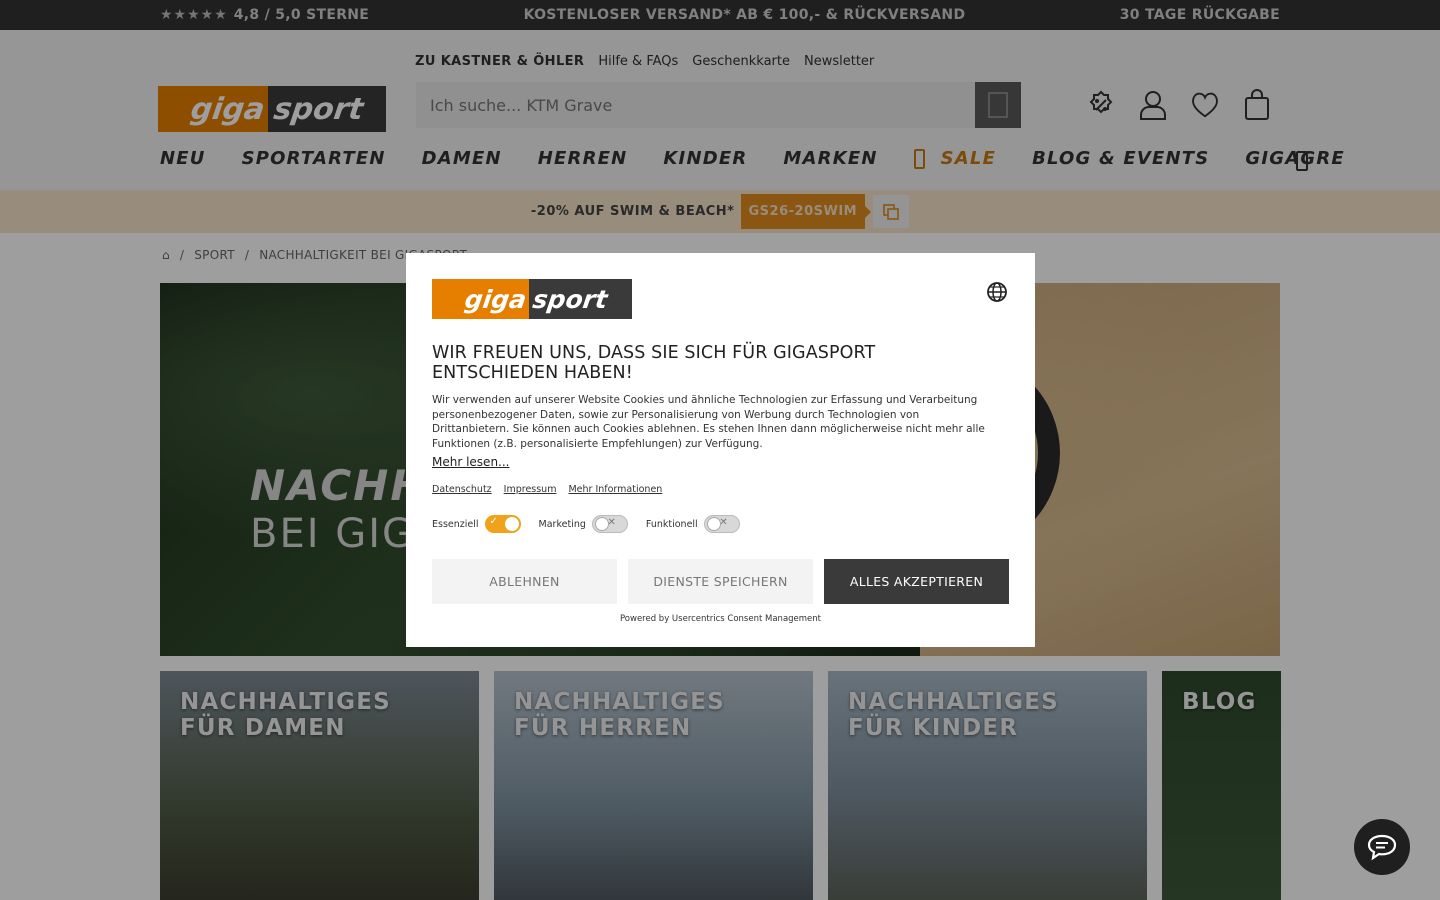 The height and width of the screenshot is (900, 1440). Describe the element at coordinates (916, 581) in the screenshot. I see `accept-all-button: ALLES AKZEPTIEREN` at that location.